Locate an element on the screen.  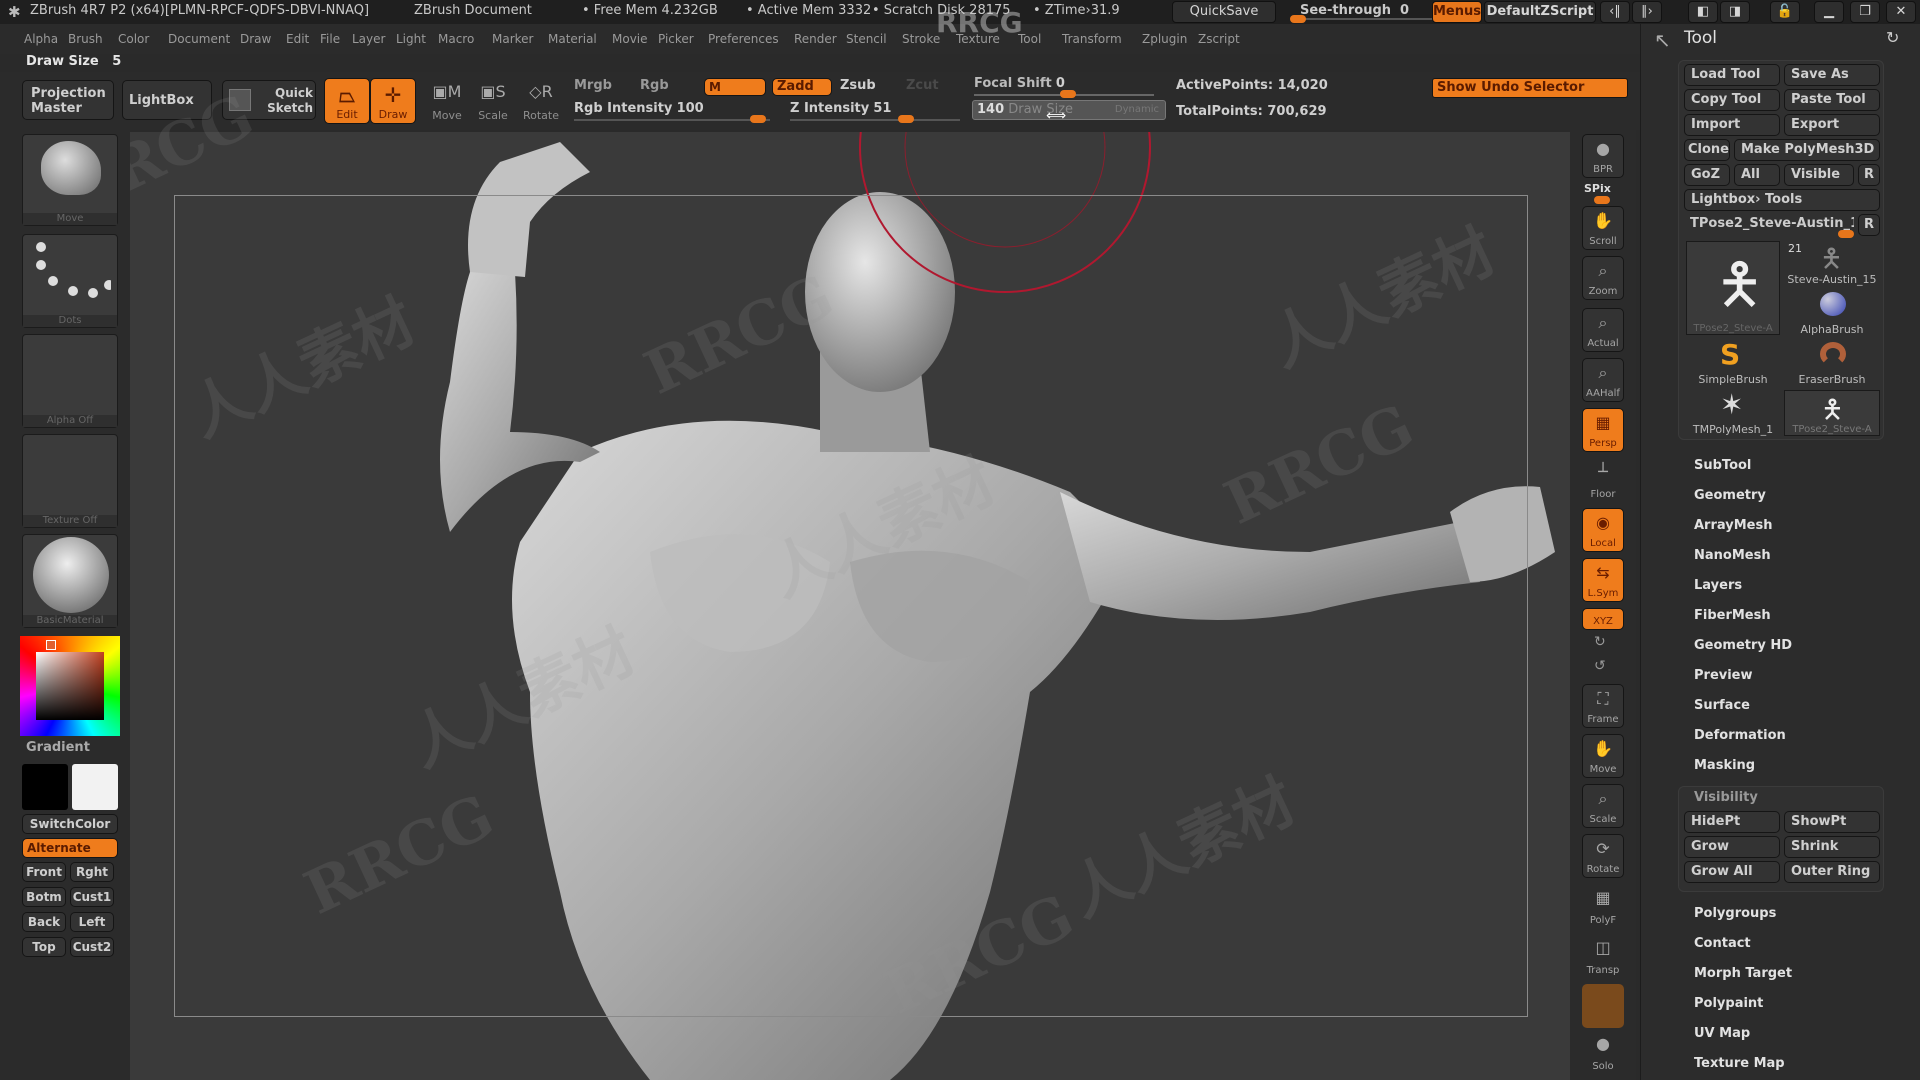
menu-document: Document is located at coordinates (199, 39).